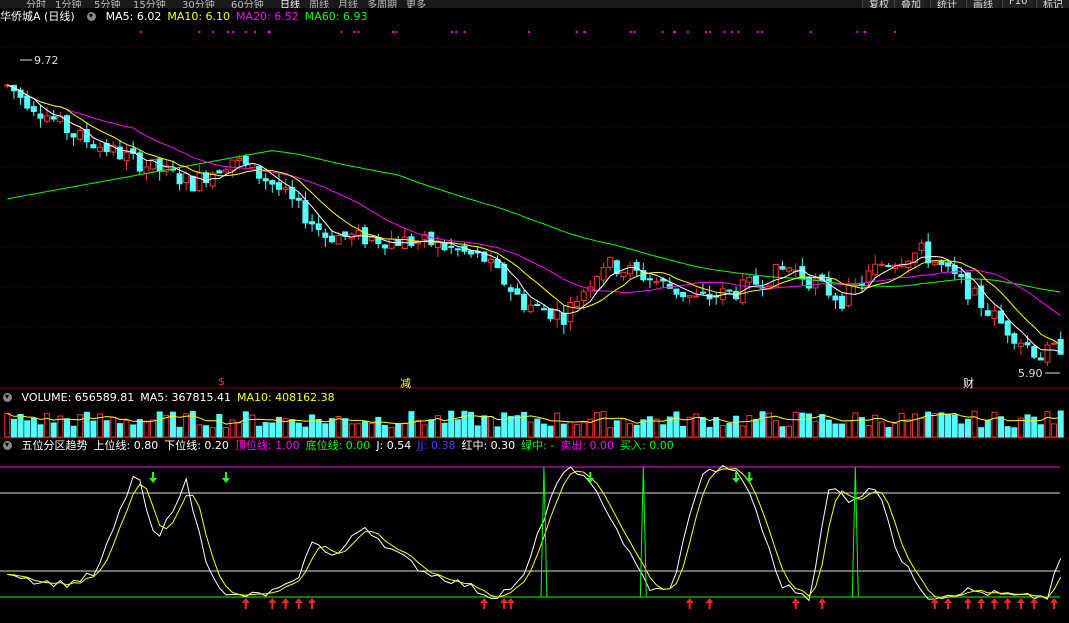 This screenshot has width=1069, height=623. What do you see at coordinates (290, 4) in the screenshot?
I see `period-tab-6: 日线` at bounding box center [290, 4].